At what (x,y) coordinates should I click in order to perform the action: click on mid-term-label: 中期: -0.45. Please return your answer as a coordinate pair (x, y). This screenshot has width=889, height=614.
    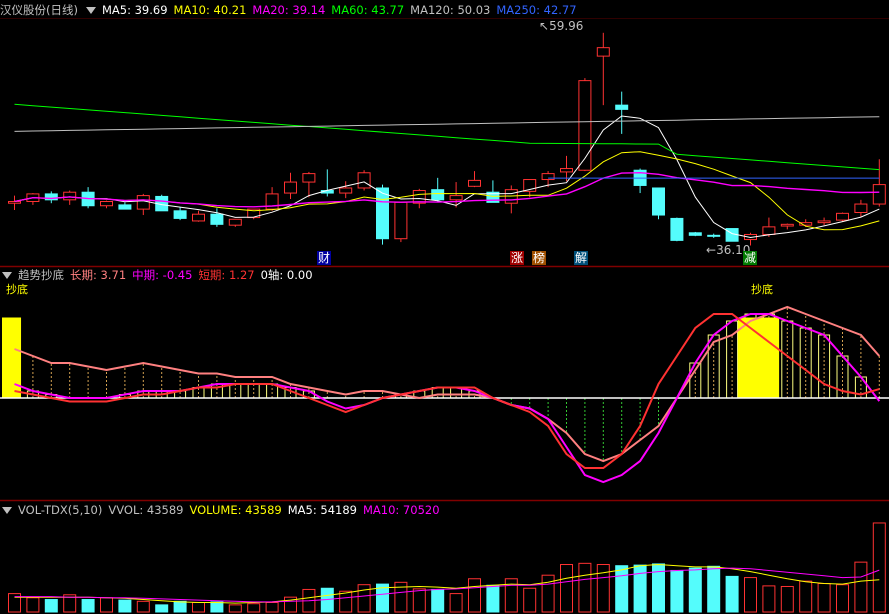
    Looking at the image, I should click on (162, 275).